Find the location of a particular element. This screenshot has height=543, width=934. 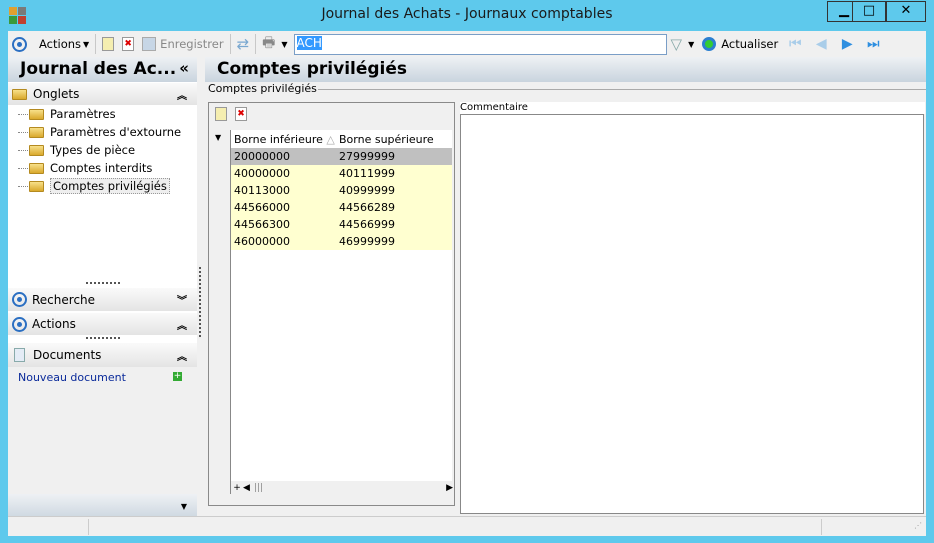

onglets-label: Onglets is located at coordinates (56, 94).